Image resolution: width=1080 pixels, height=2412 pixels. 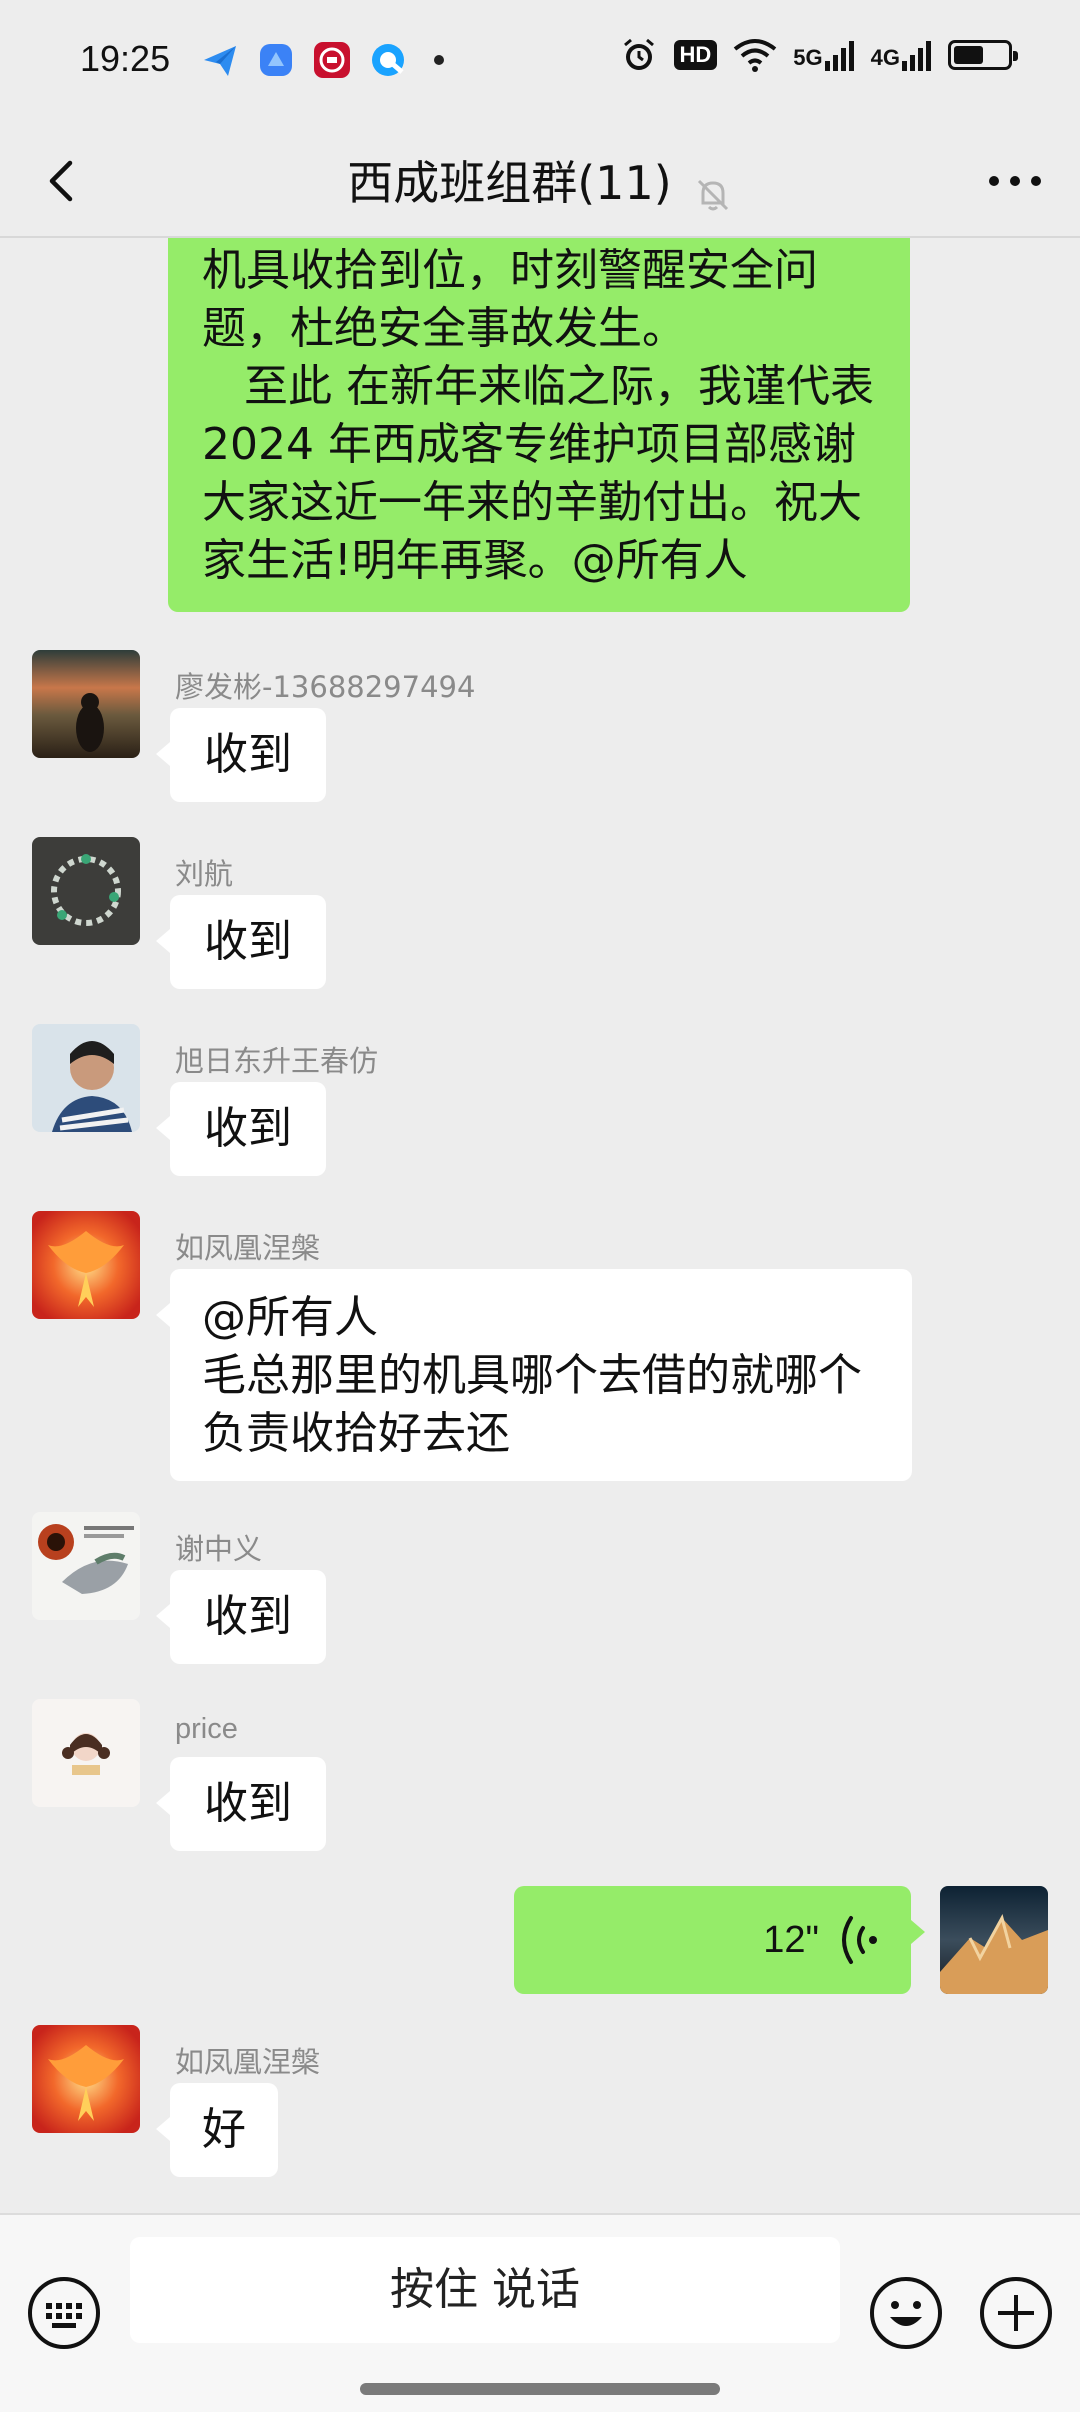 What do you see at coordinates (540, 62) in the screenshot?
I see `status-bar: 19:25 HD 5G 4G` at bounding box center [540, 62].